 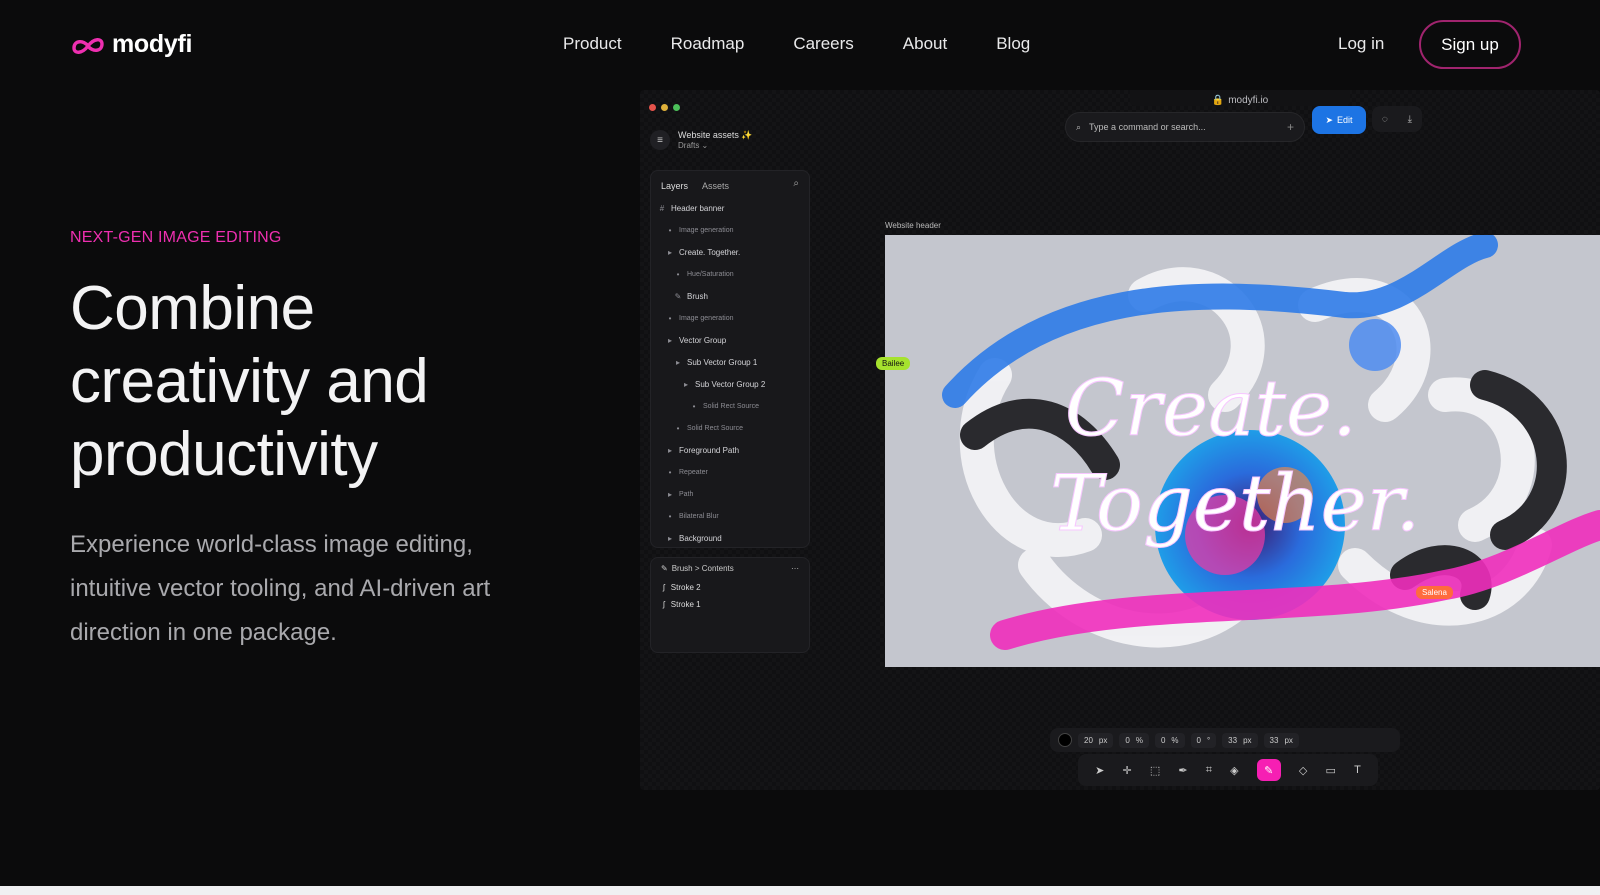 What do you see at coordinates (1234, 770) in the screenshot?
I see `tag-tool-icon: ◈` at bounding box center [1234, 770].